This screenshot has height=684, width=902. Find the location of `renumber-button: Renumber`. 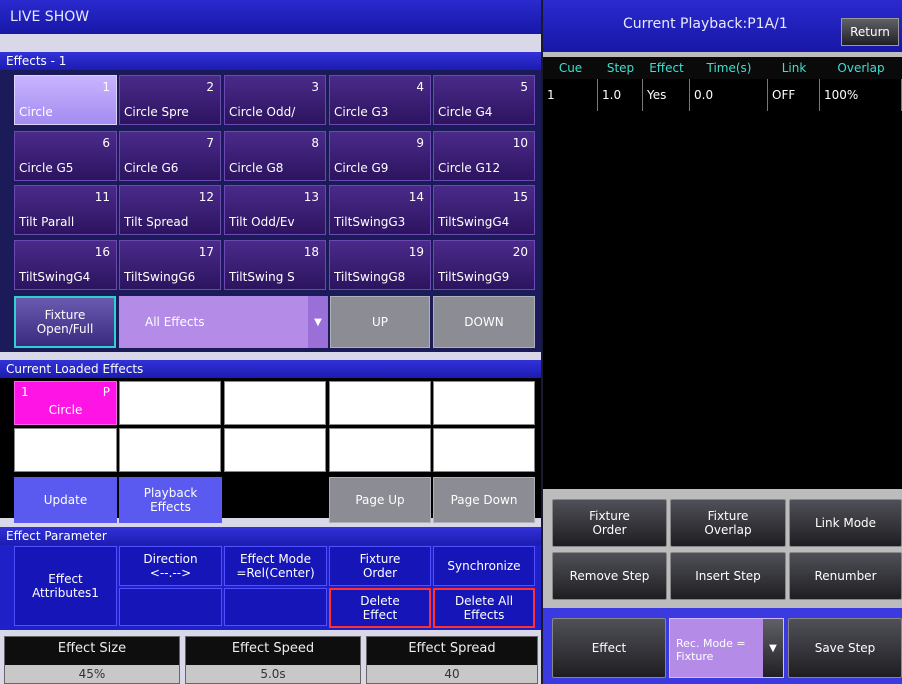

renumber-button: Renumber is located at coordinates (845, 576).